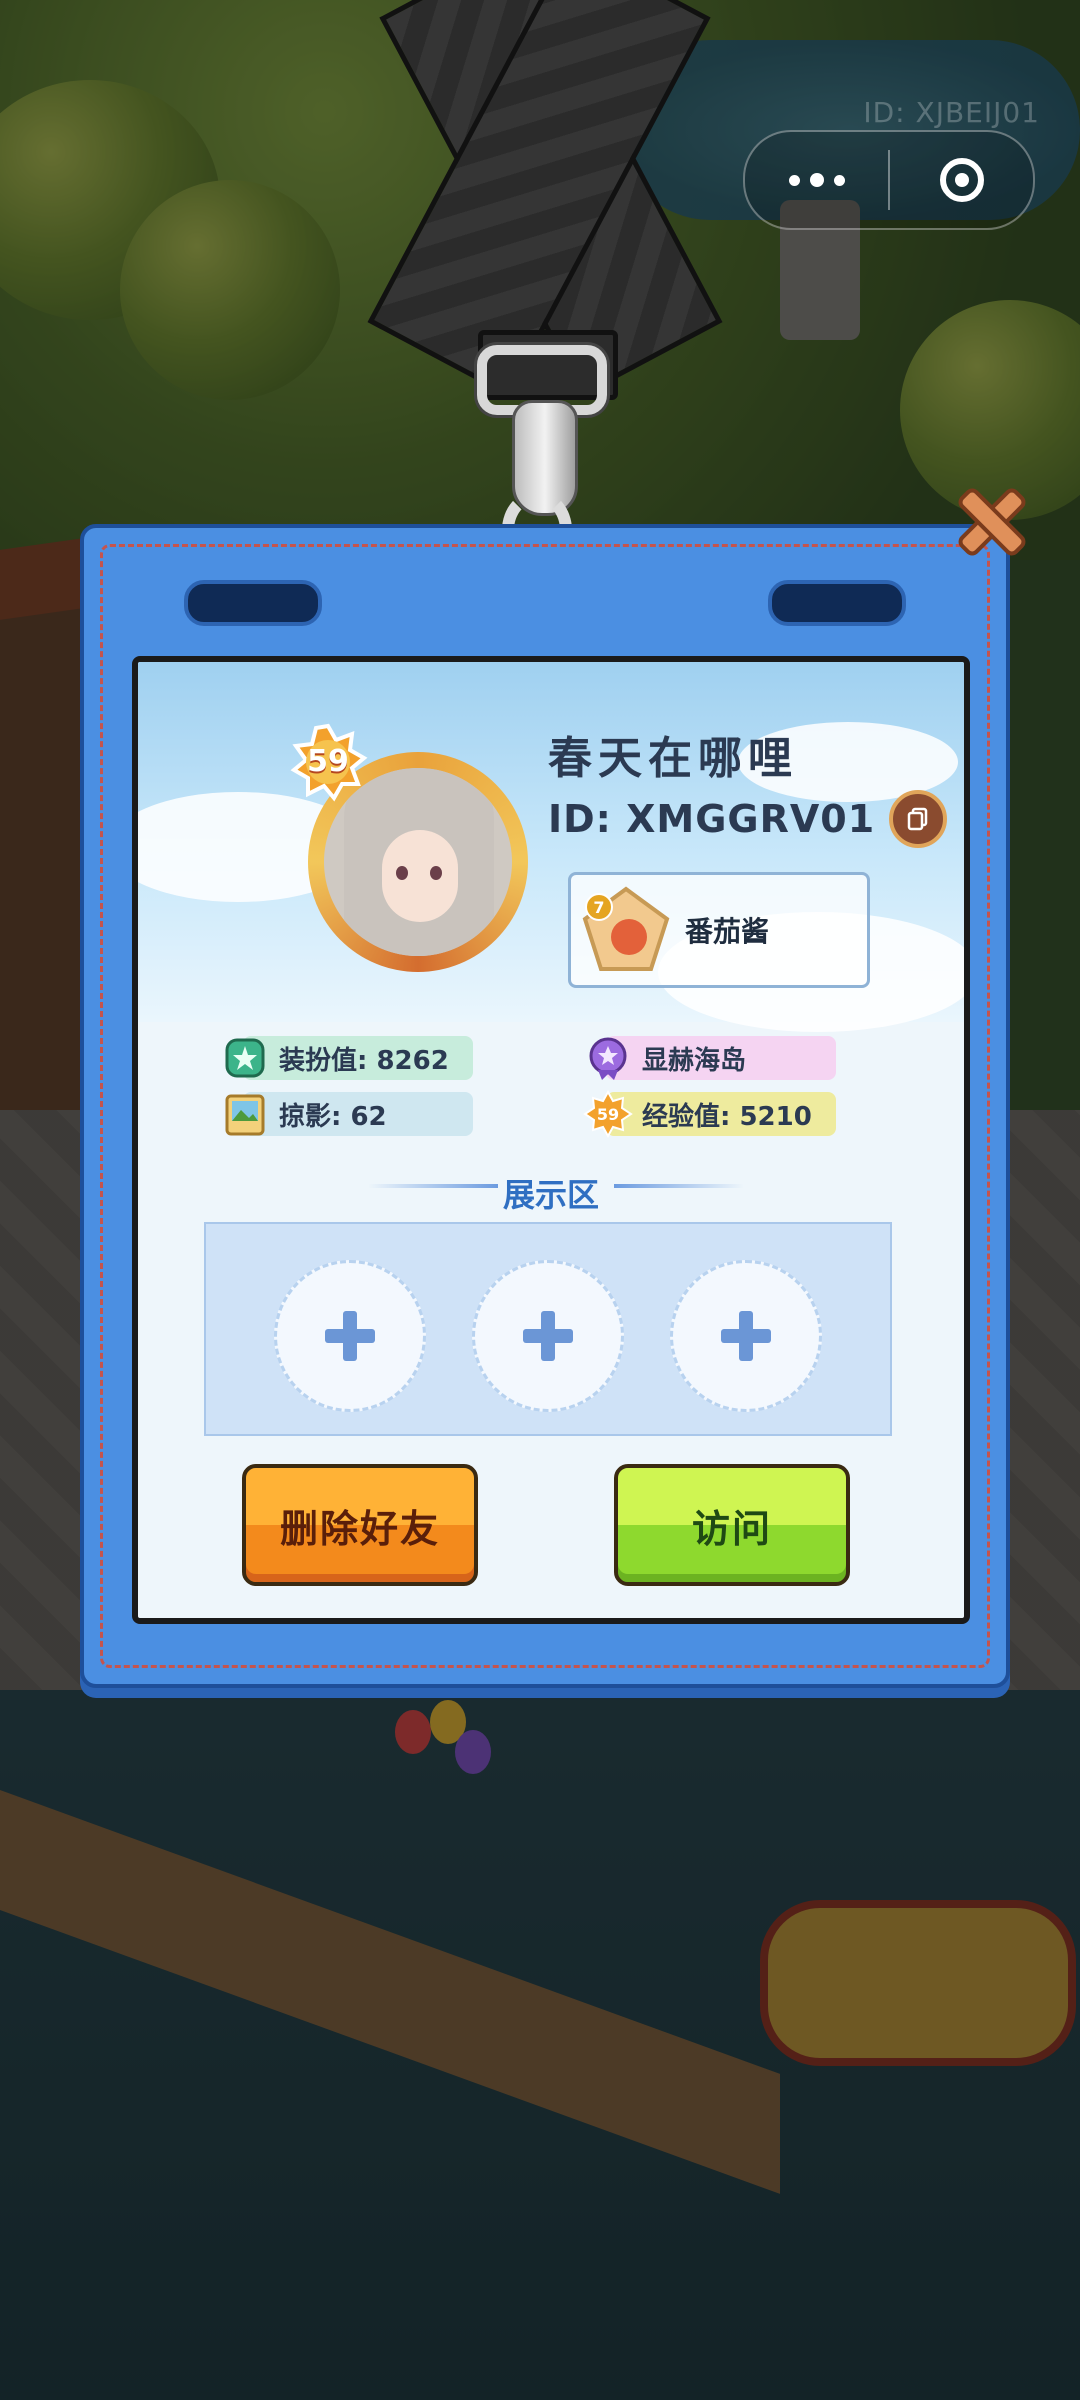  I want to click on exp-level: 59, so click(608, 1114).